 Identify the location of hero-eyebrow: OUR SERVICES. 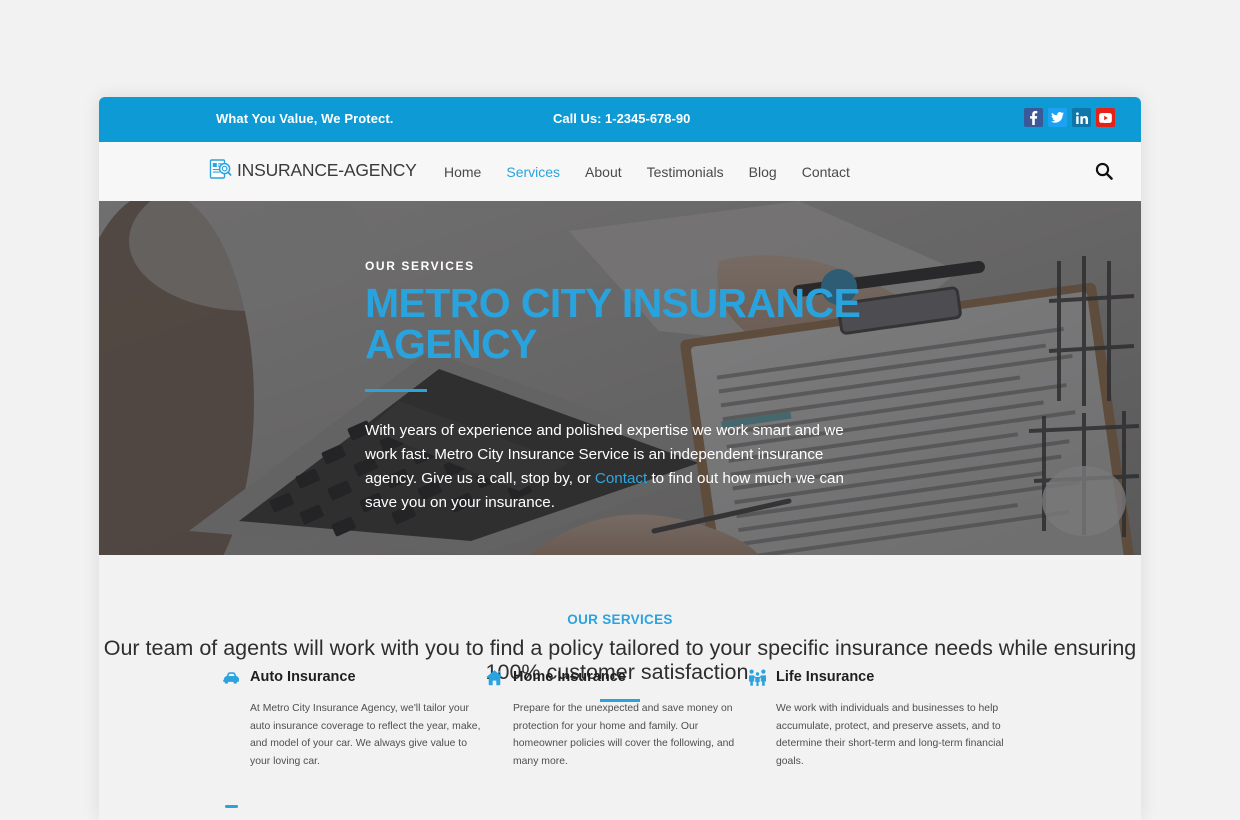
(420, 266).